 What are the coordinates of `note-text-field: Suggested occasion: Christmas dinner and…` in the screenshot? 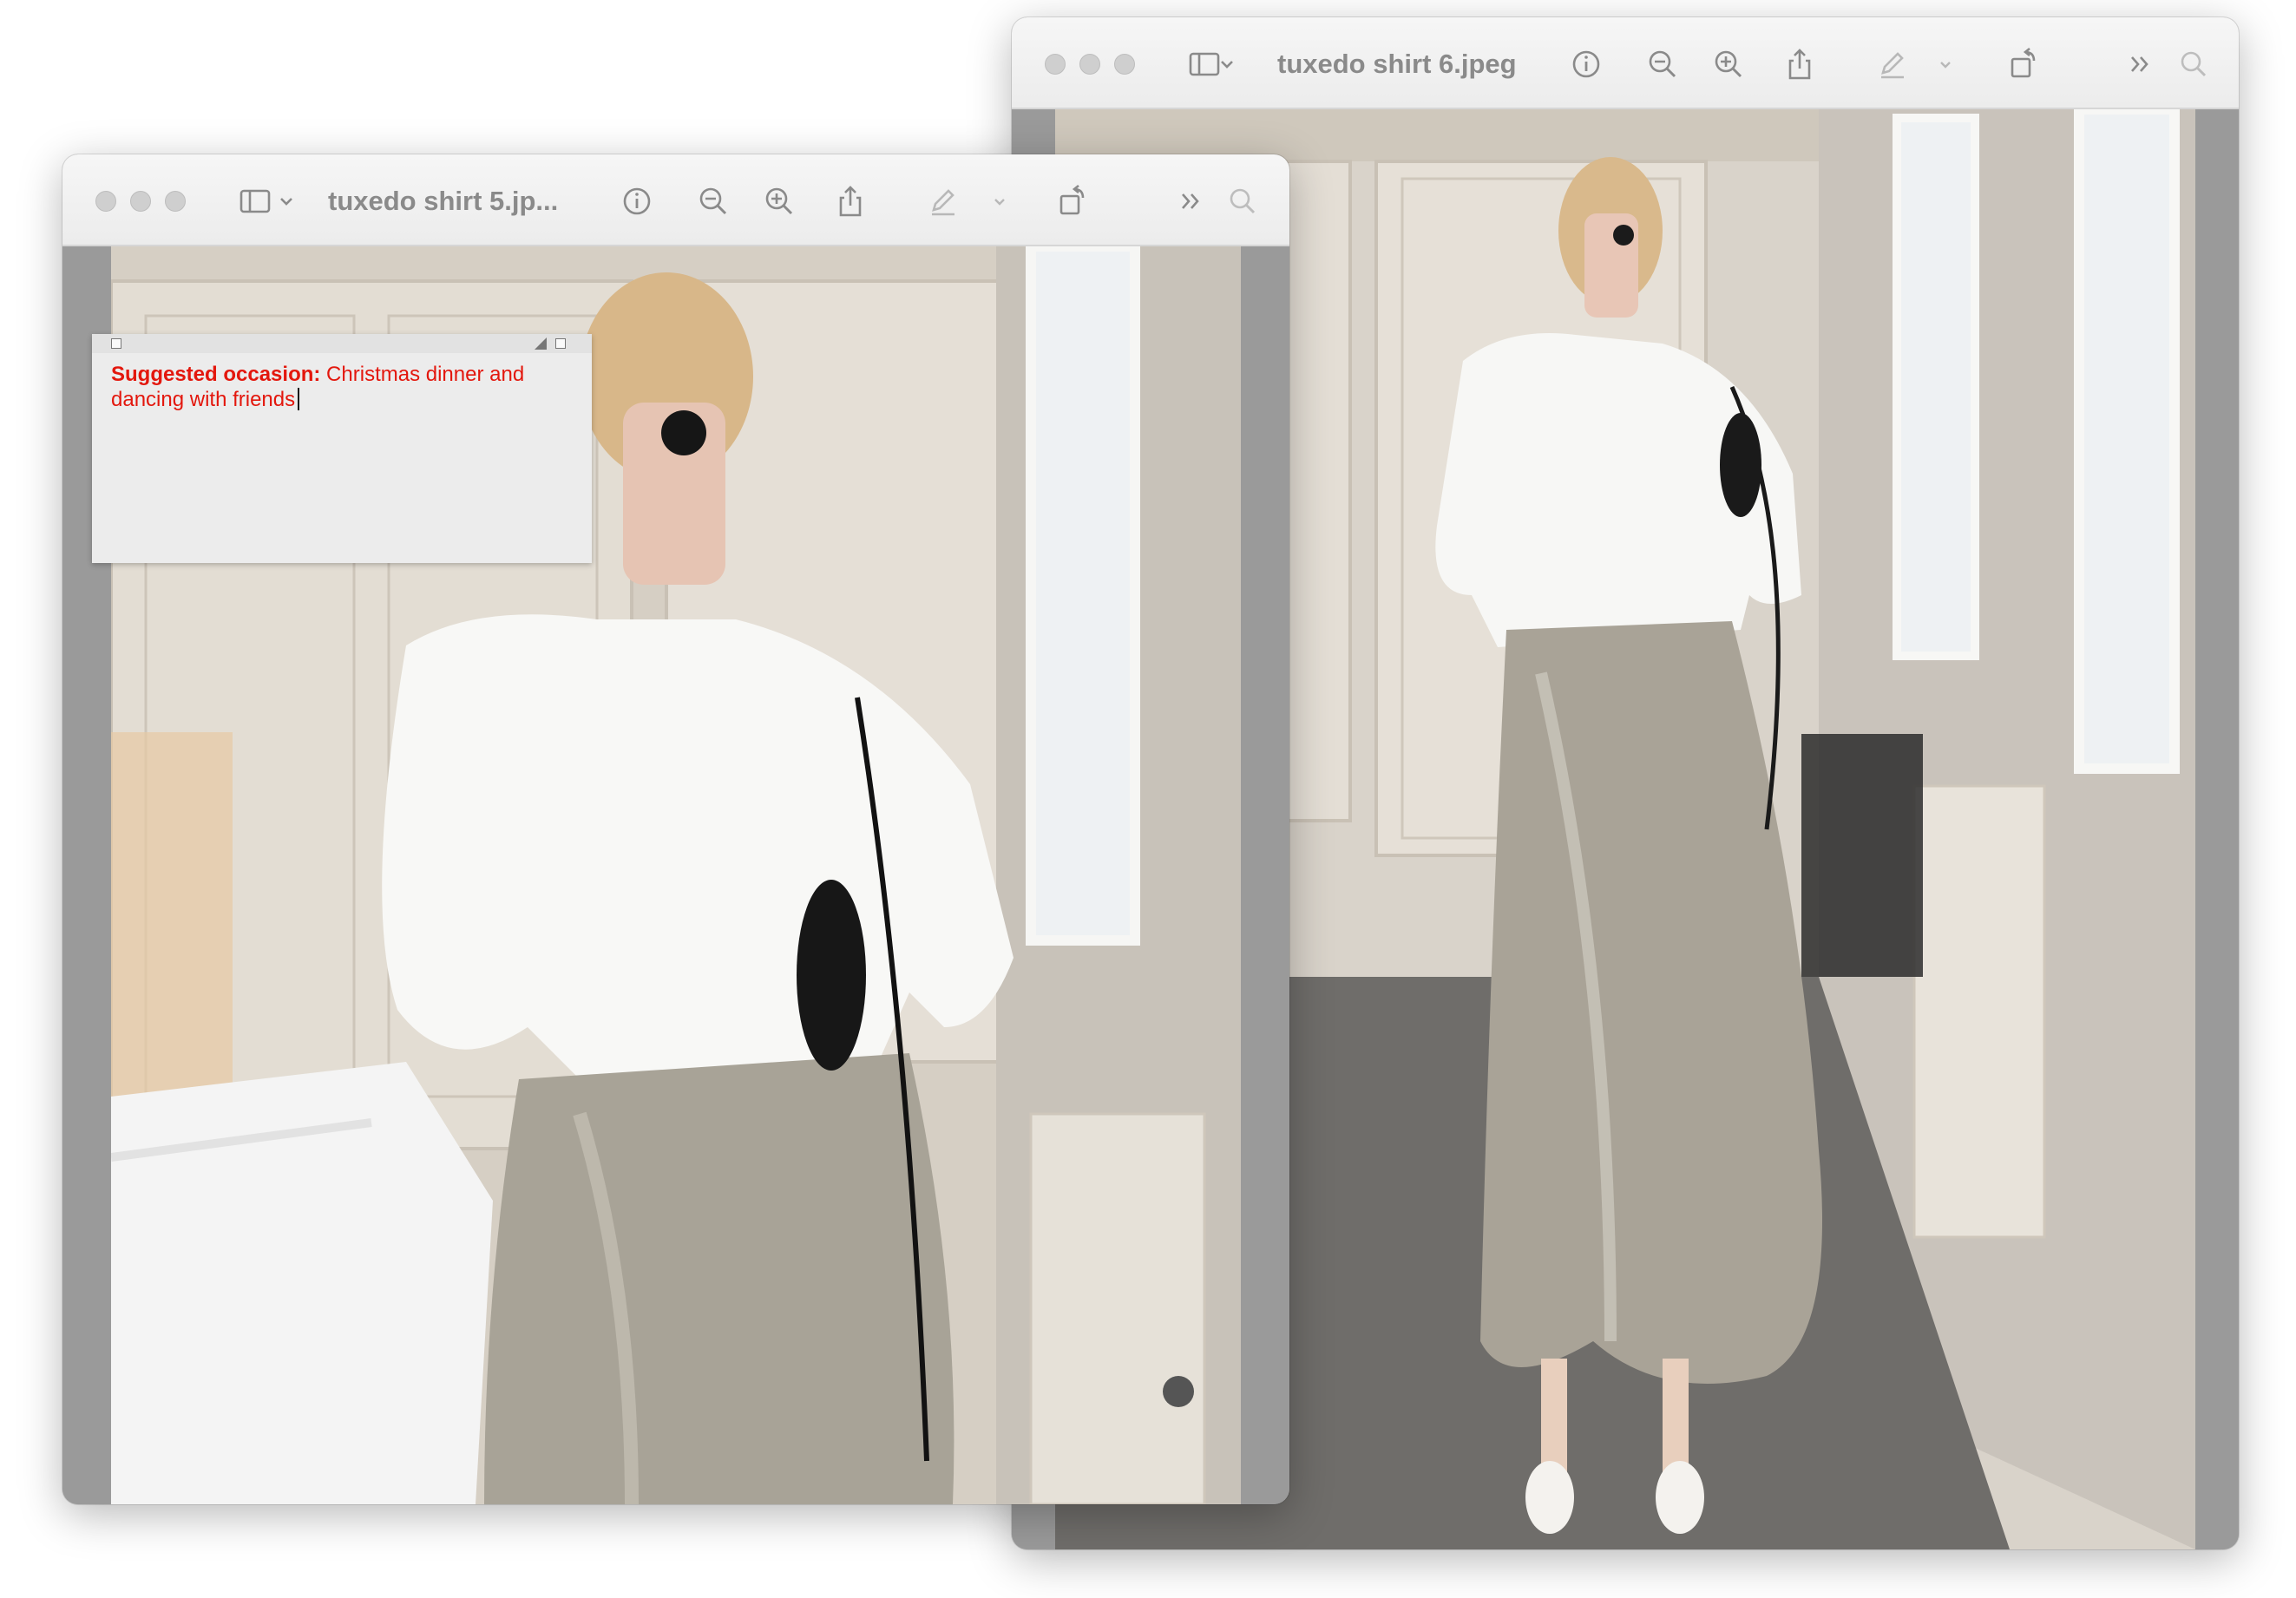 It's located at (345, 387).